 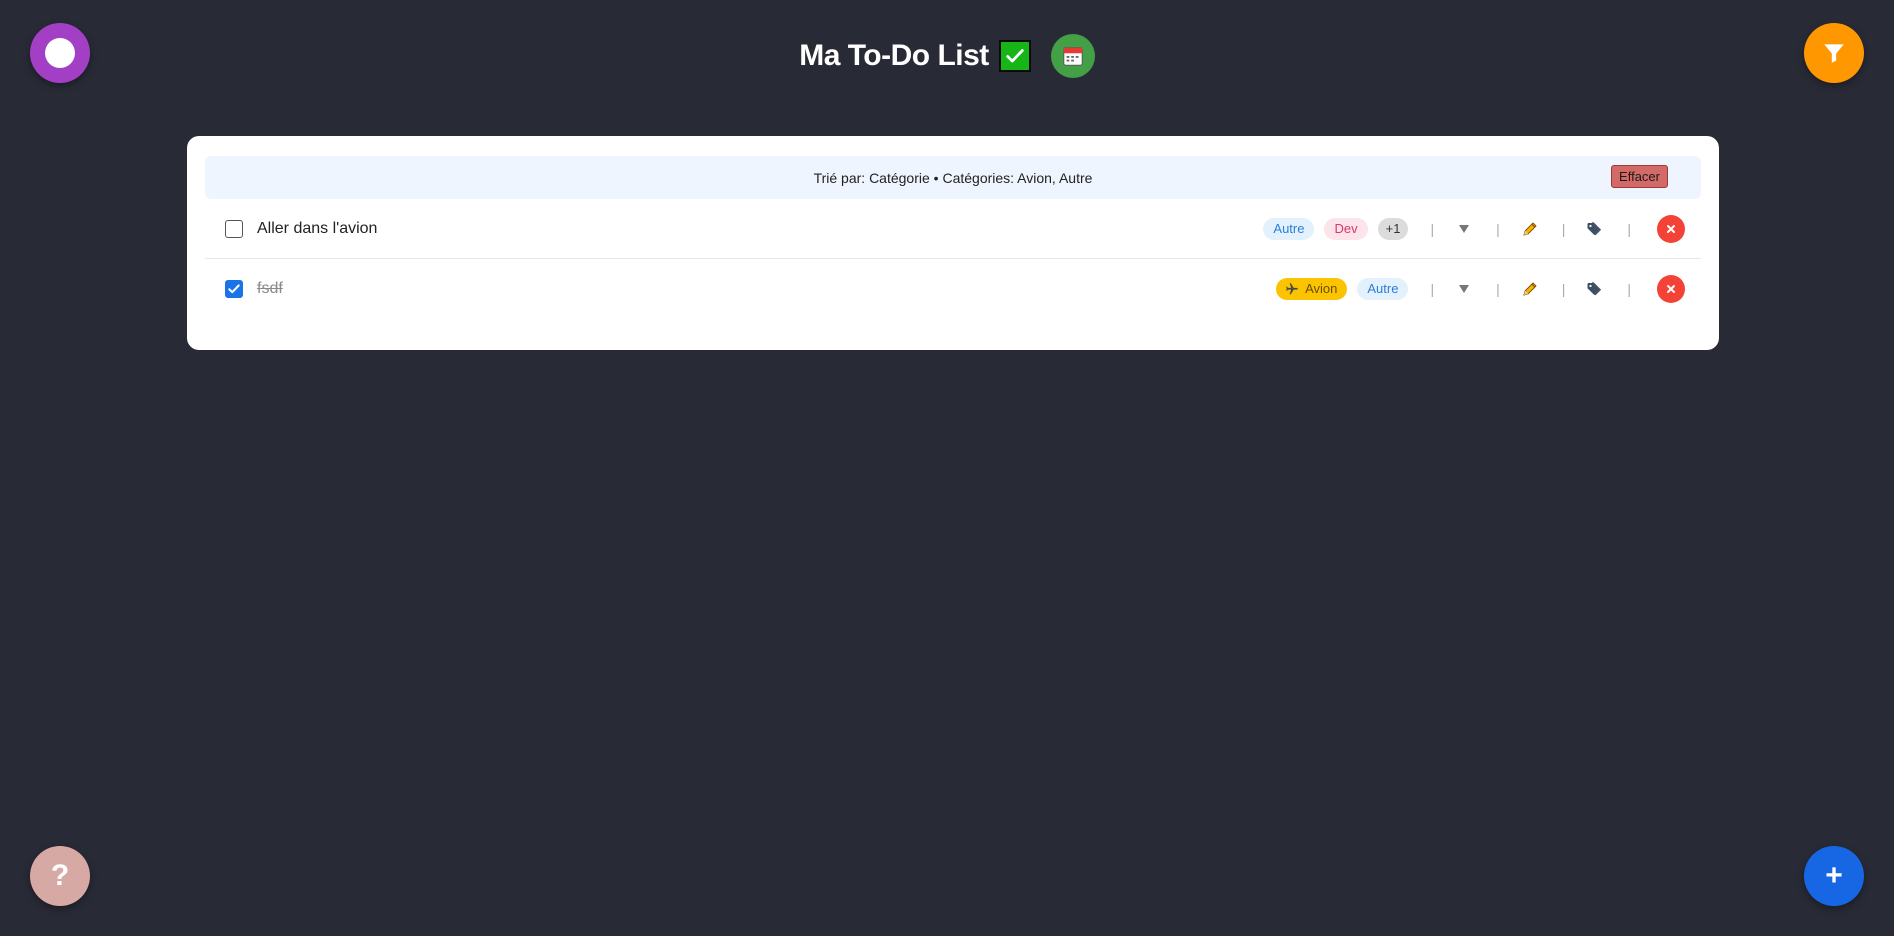 I want to click on page-title: Ma To-Do List, so click(x=894, y=55).